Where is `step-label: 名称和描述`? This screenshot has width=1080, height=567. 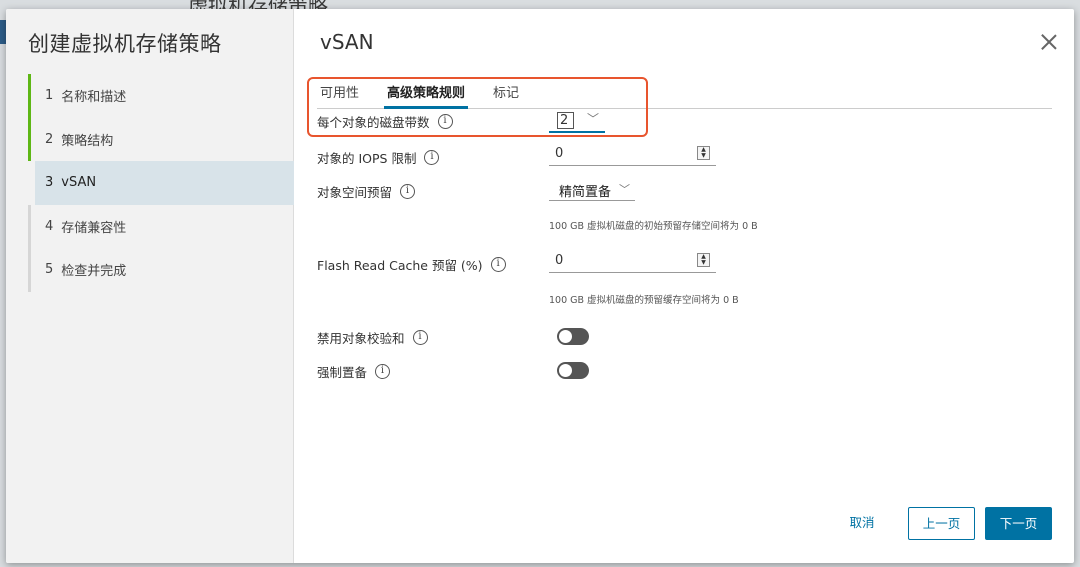
step-label: 名称和描述 is located at coordinates (94, 98).